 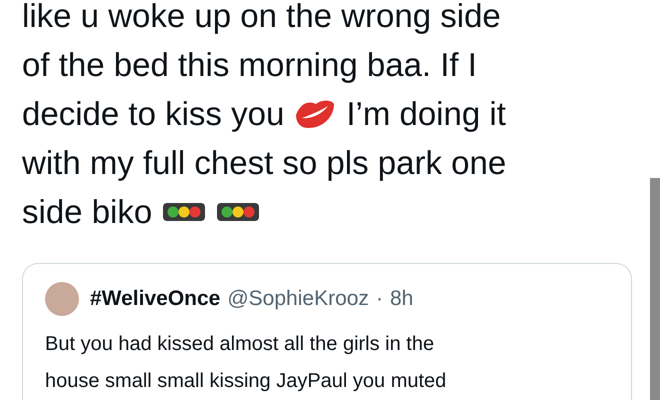 I want to click on timestamp: 8h, so click(x=402, y=299).